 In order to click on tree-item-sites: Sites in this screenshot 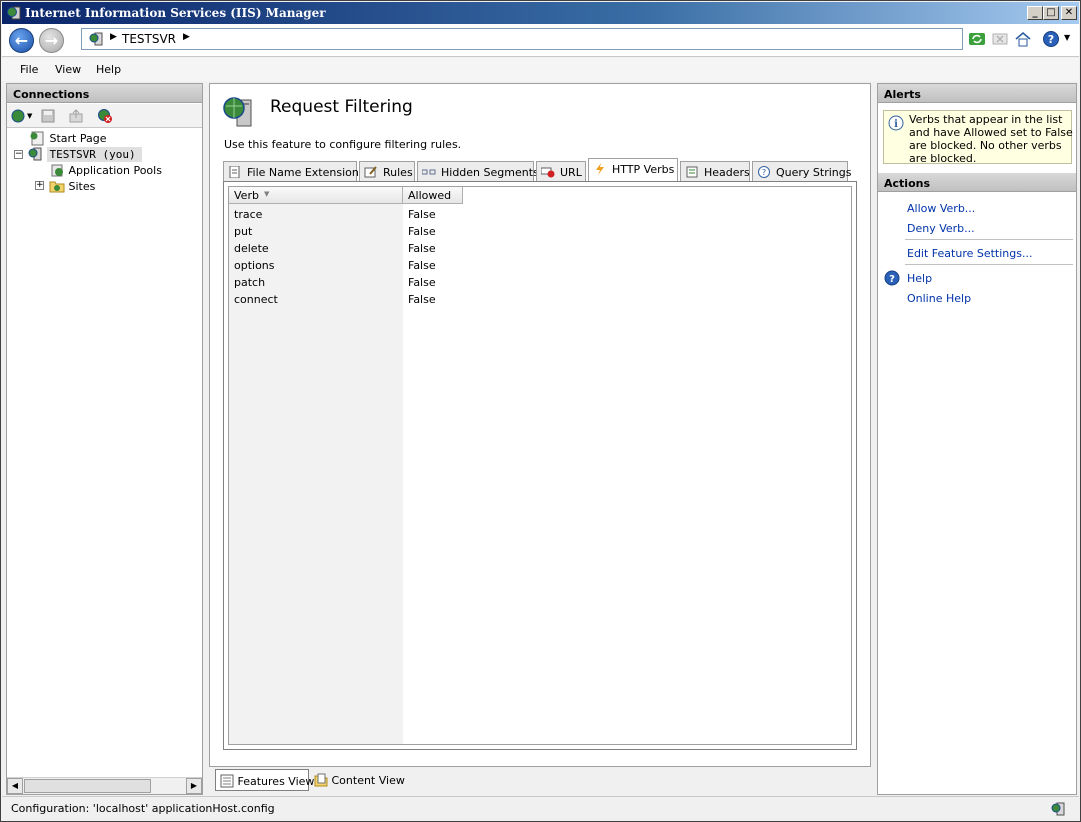, I will do `click(72, 186)`.